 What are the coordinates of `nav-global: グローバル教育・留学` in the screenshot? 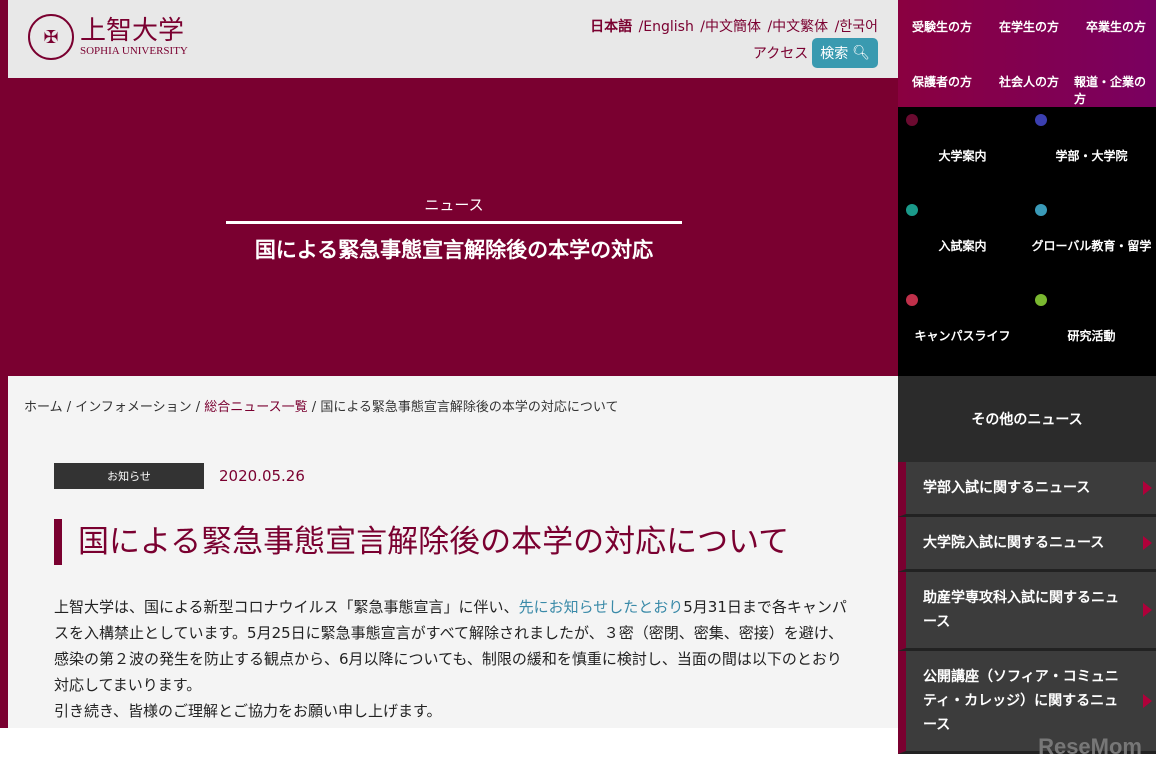 It's located at (1091, 242).